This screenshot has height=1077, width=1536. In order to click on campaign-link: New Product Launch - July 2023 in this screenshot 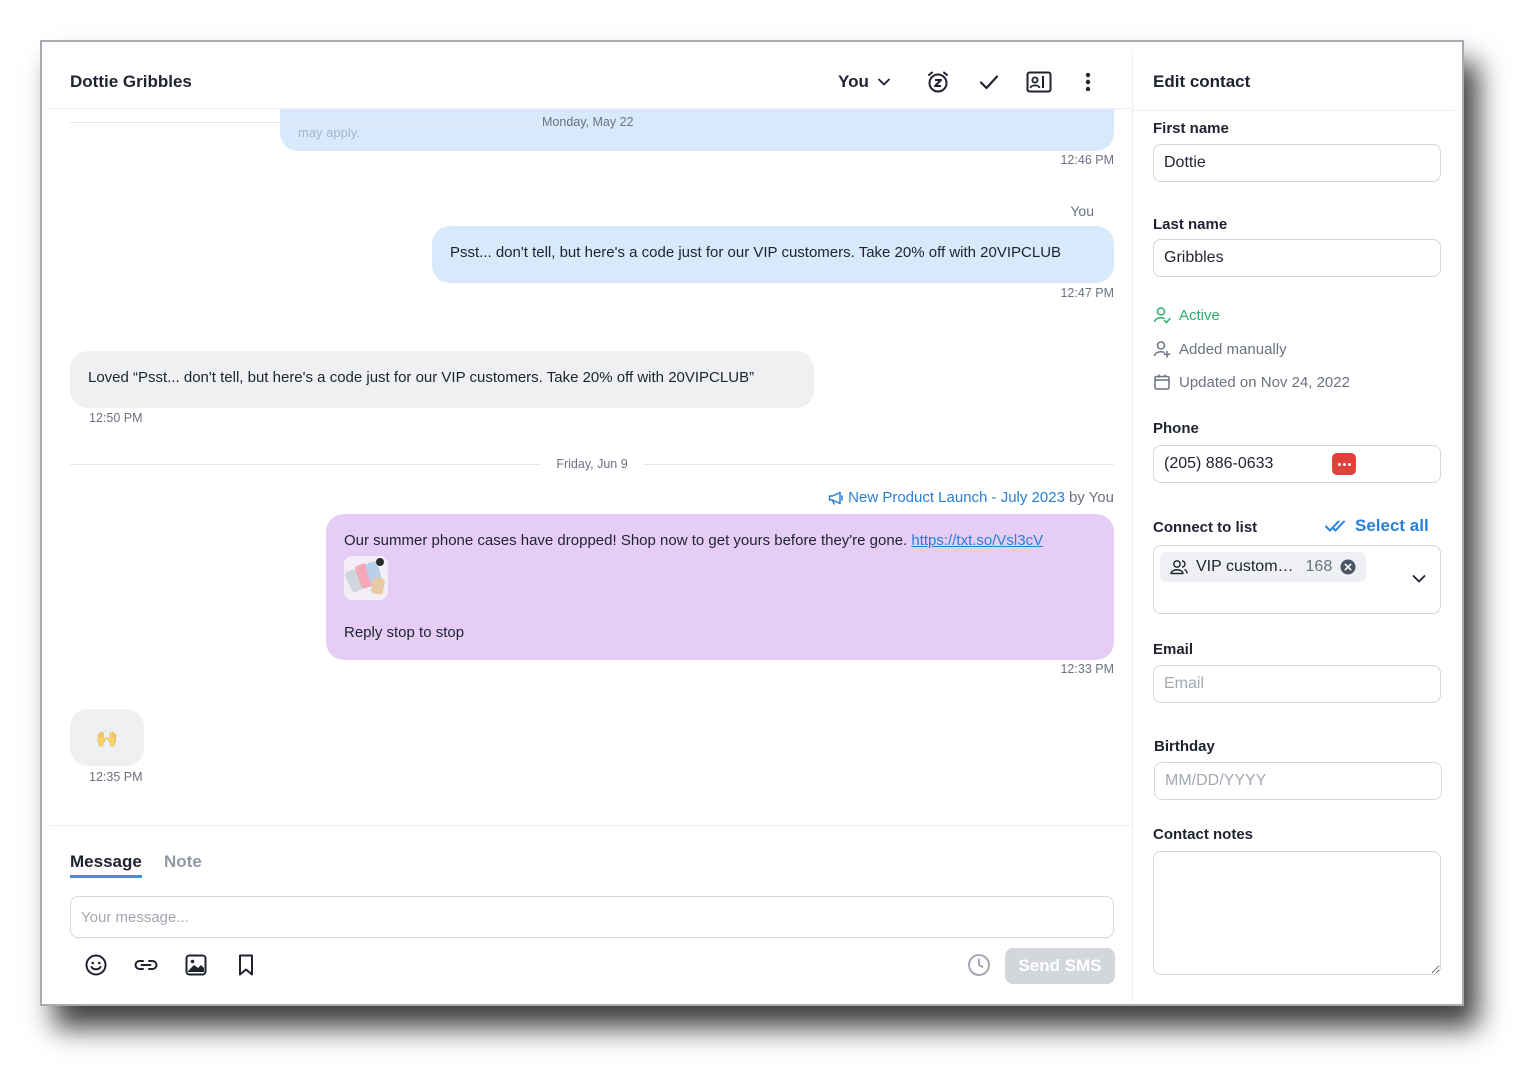, I will do `click(956, 497)`.